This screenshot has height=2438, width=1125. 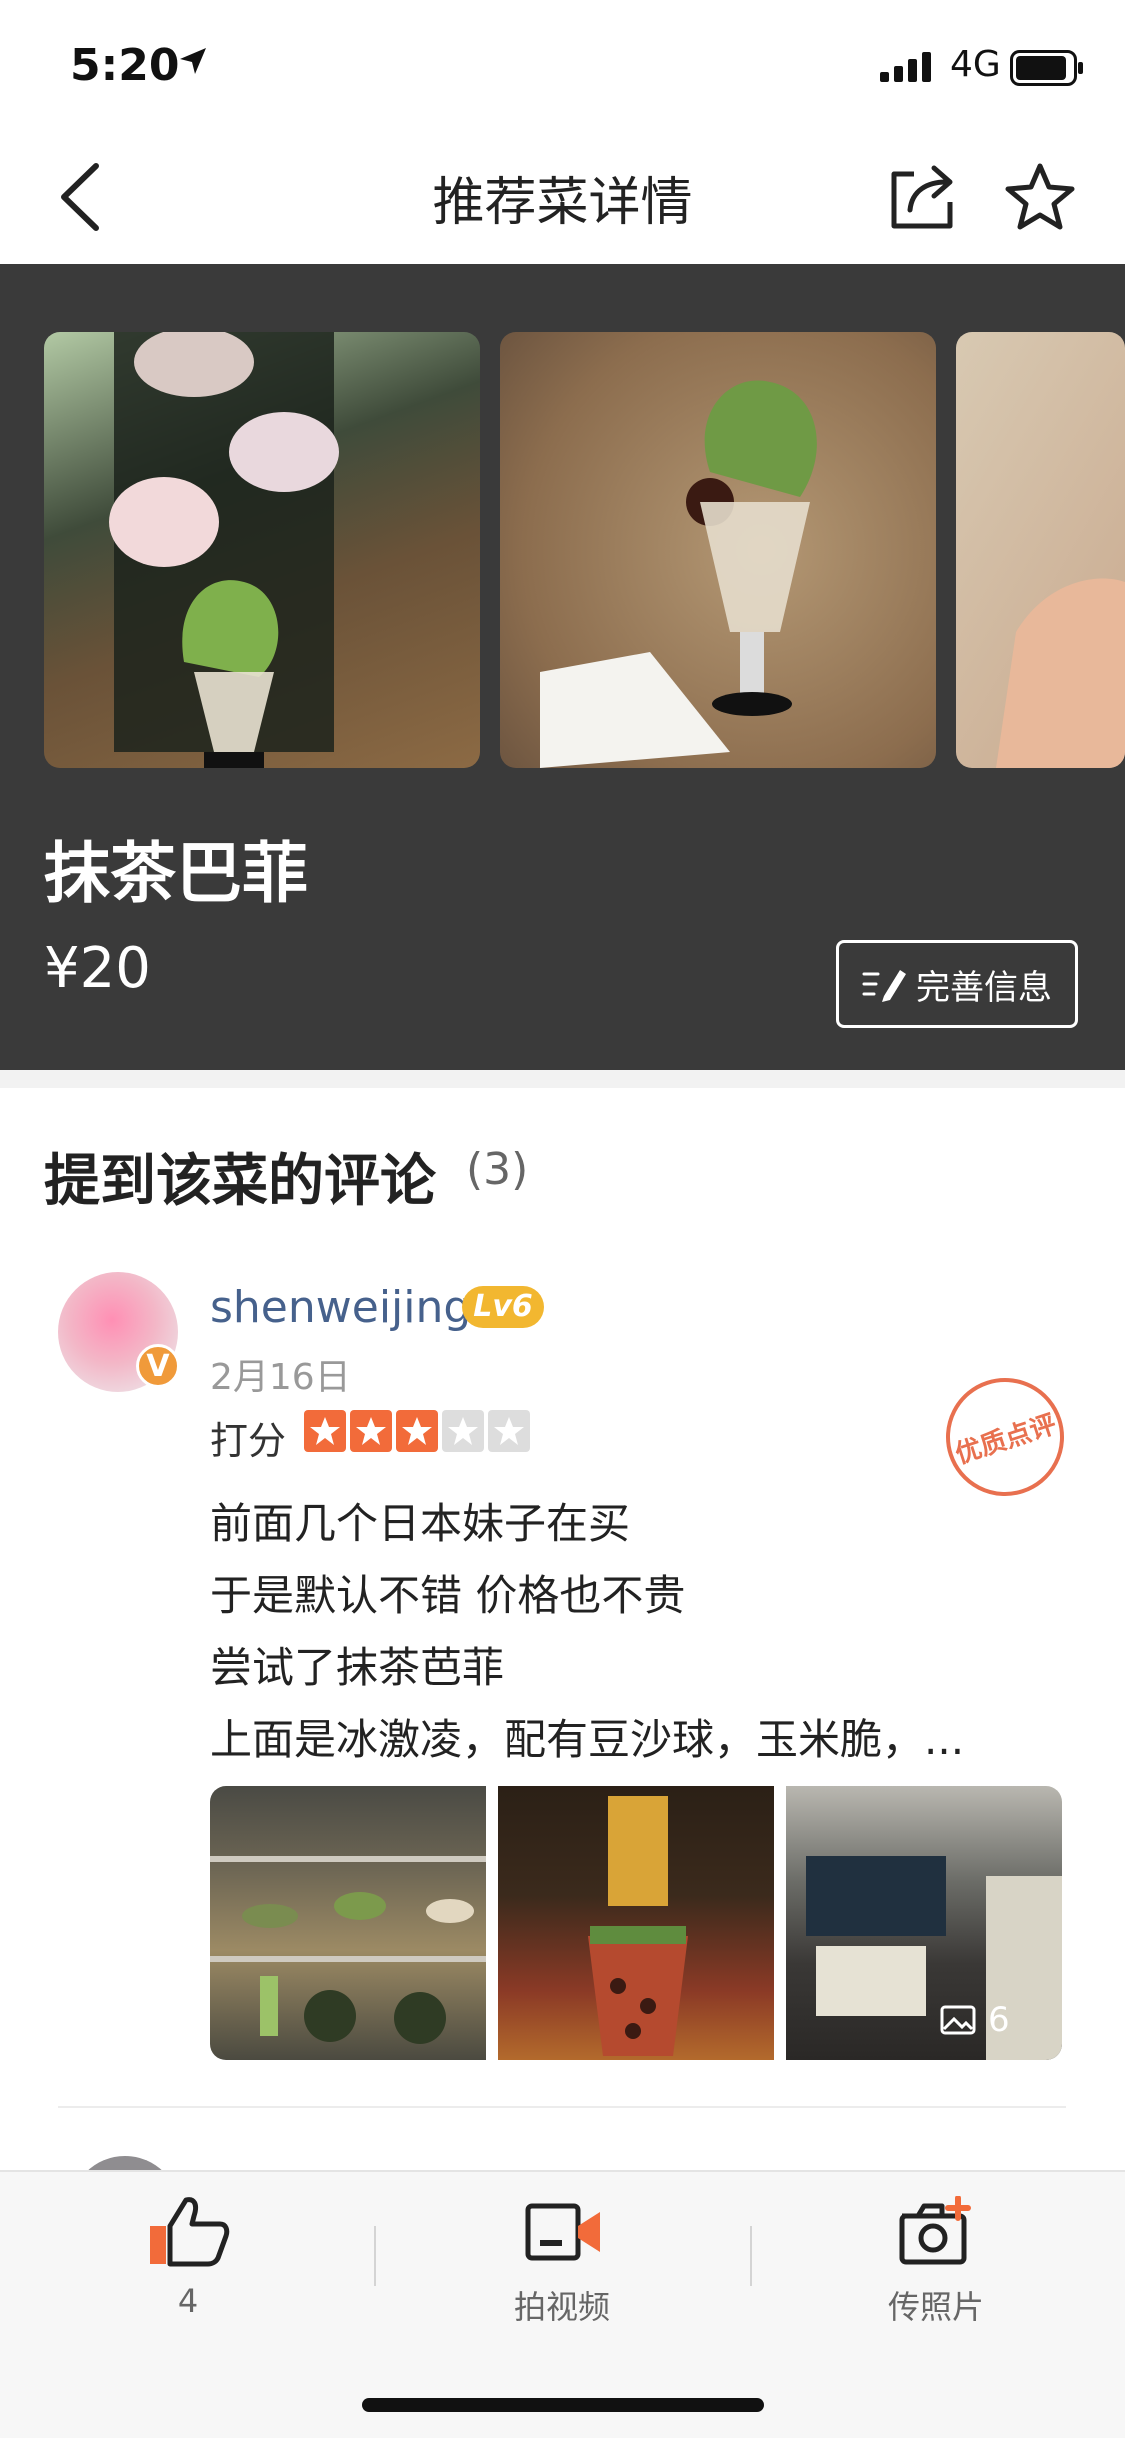 What do you see at coordinates (240, 1181) in the screenshot?
I see `reviews-title: 提到该菜的评论` at bounding box center [240, 1181].